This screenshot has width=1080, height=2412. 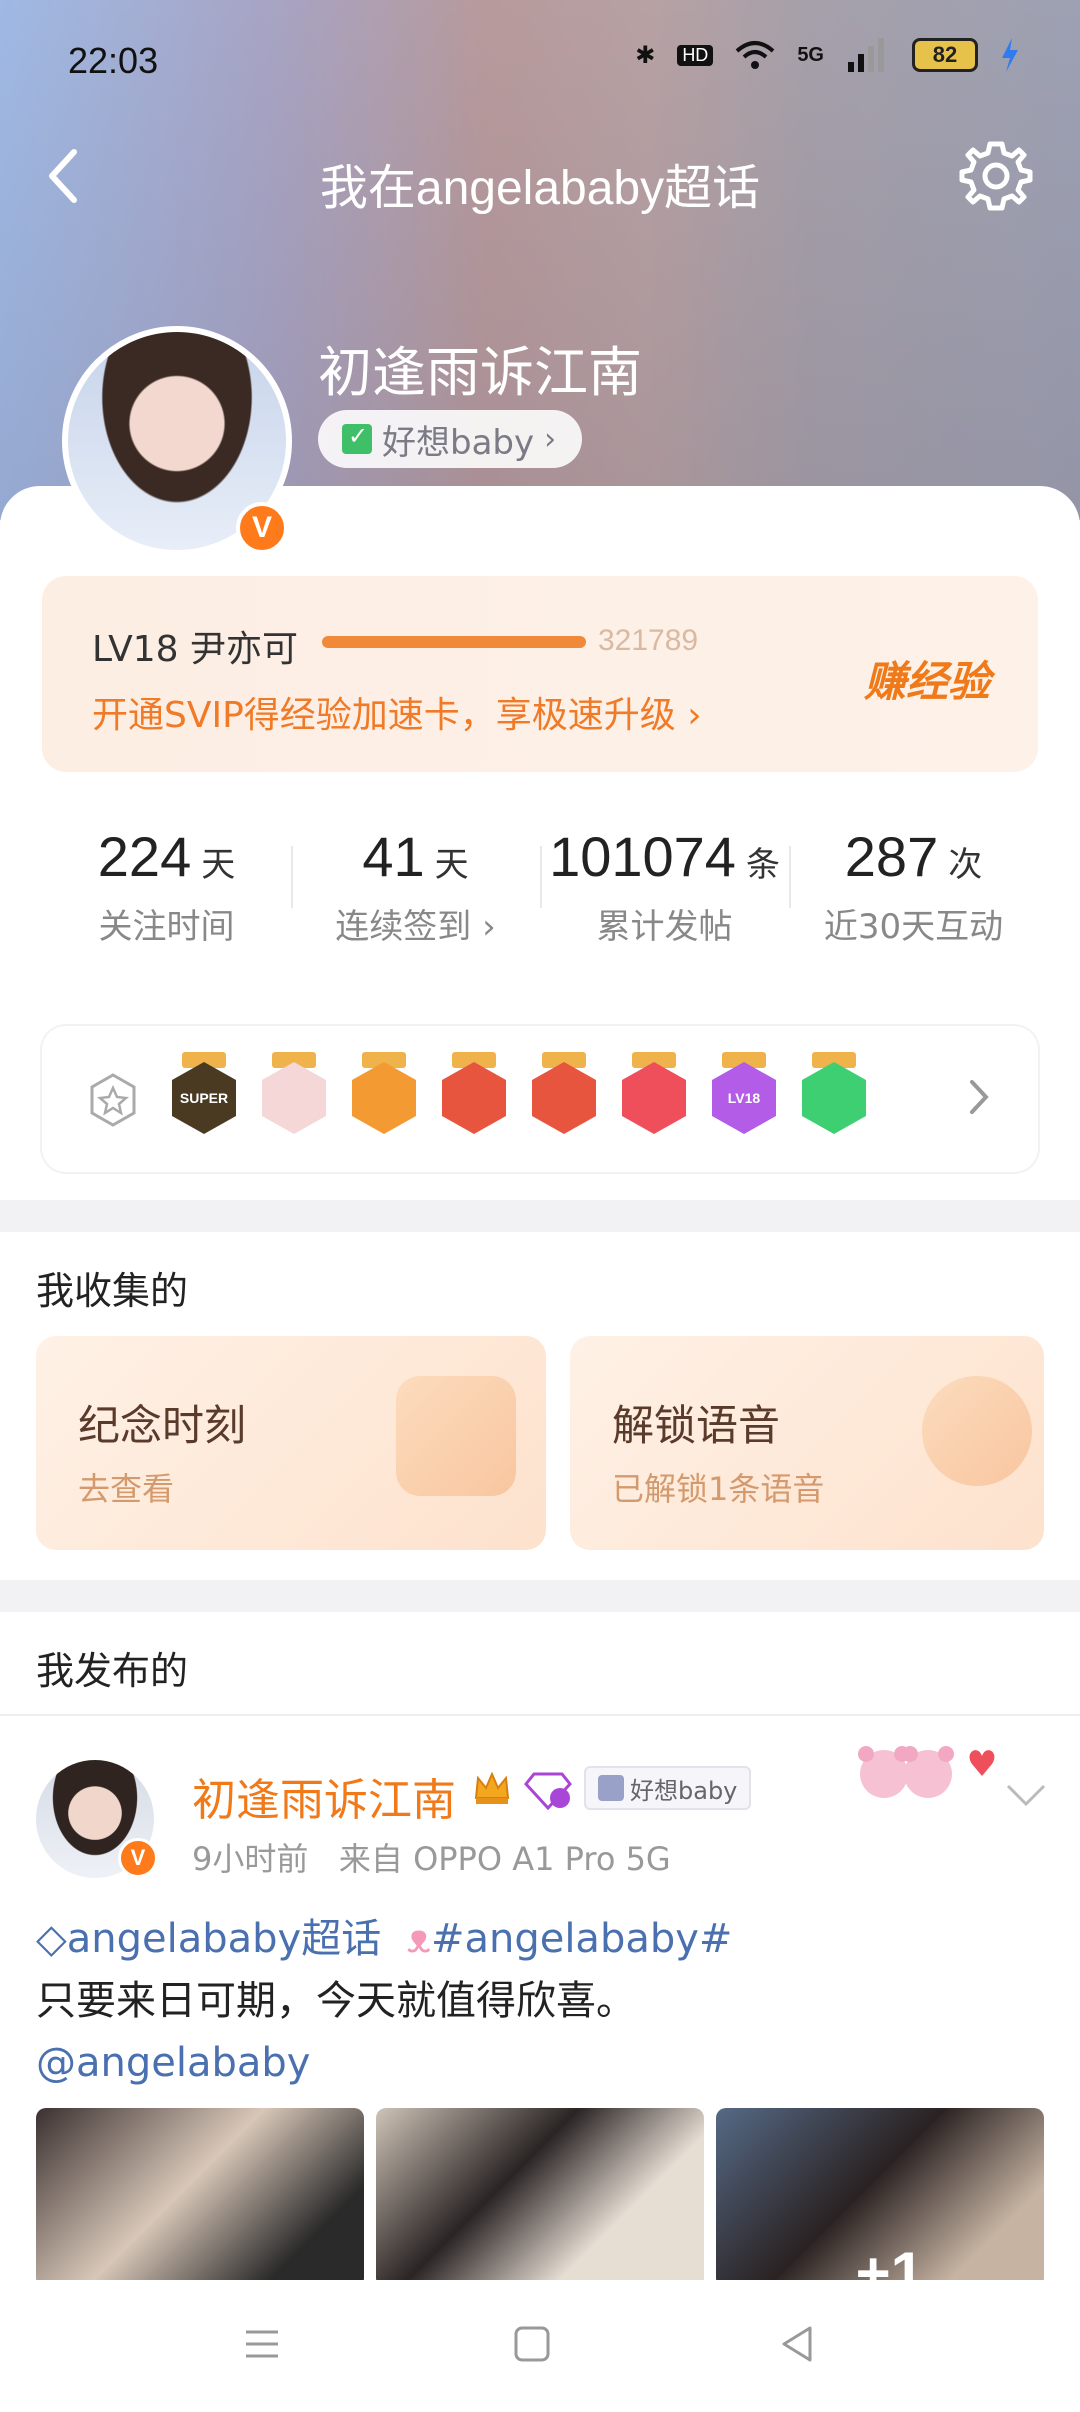 I want to click on back-triangle-icon, so click(x=798, y=2344).